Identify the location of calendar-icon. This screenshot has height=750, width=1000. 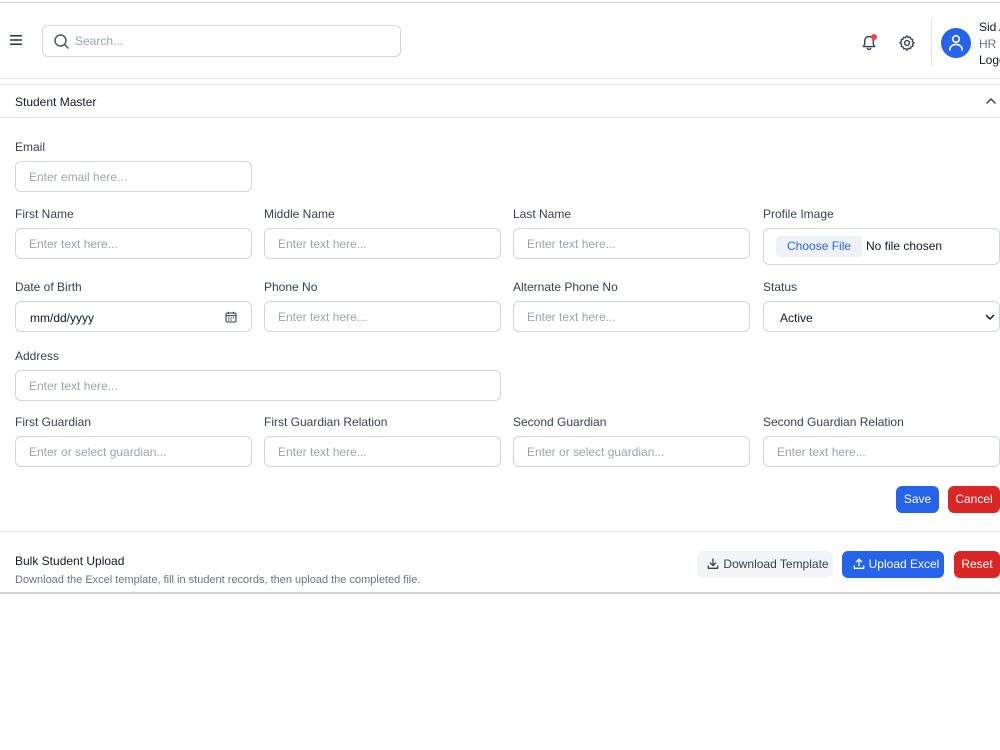
(231, 317).